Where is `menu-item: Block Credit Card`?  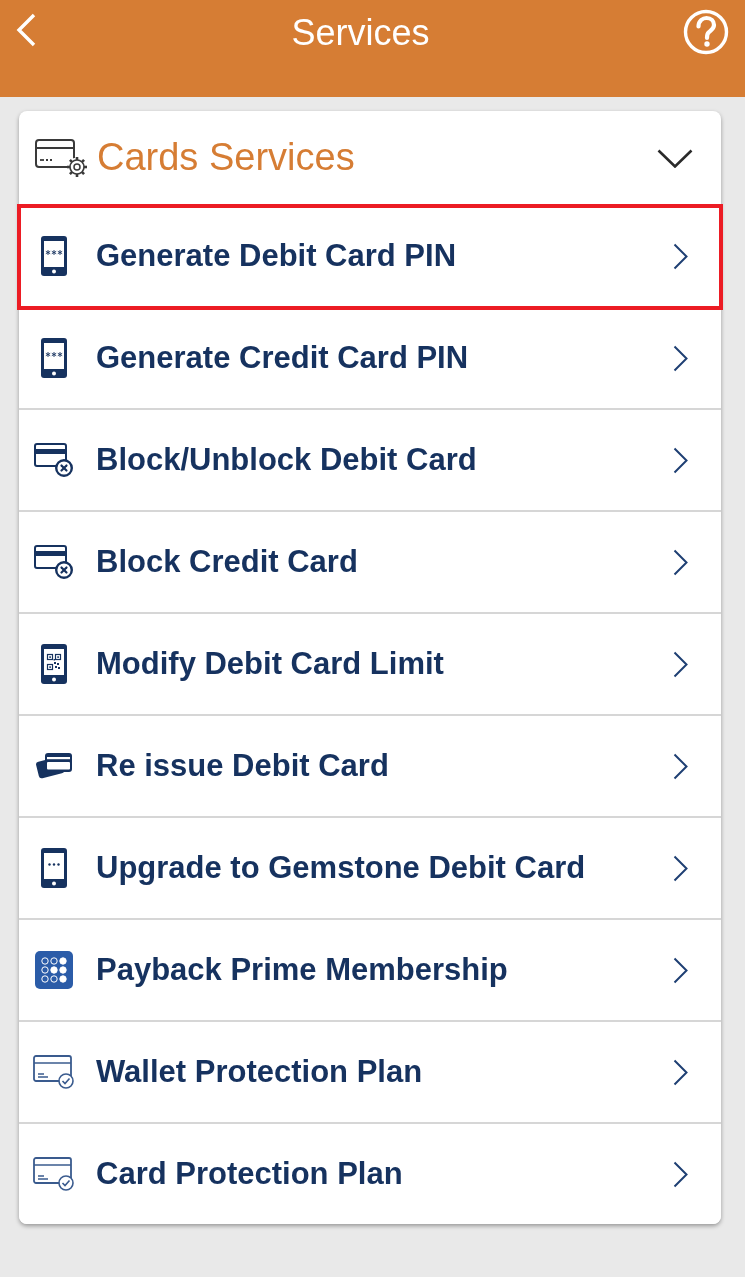
menu-item: Block Credit Card is located at coordinates (370, 563).